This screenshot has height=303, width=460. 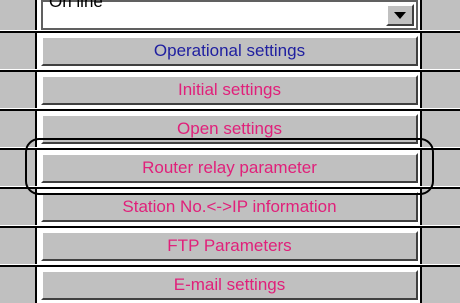 I want to click on station-ip-information-button: Station No.<->IP information, so click(x=229, y=207).